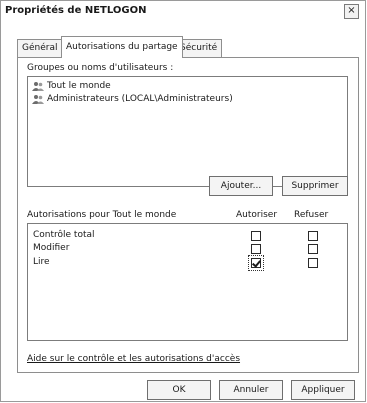 The image size is (367, 403). Describe the element at coordinates (64, 235) in the screenshot. I see `permission-full-control: Contrôle total` at that location.